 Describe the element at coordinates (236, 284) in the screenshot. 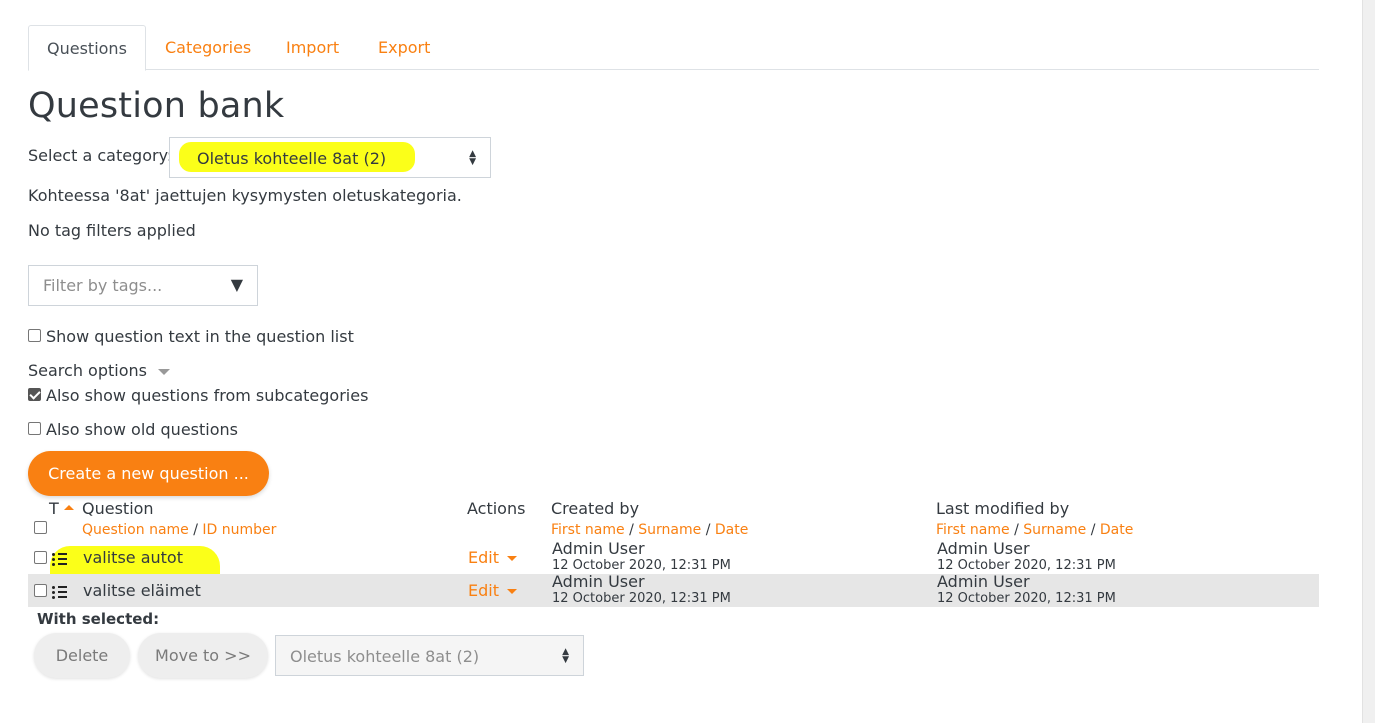

I see `dropdown-triangle-icon: ▼` at that location.